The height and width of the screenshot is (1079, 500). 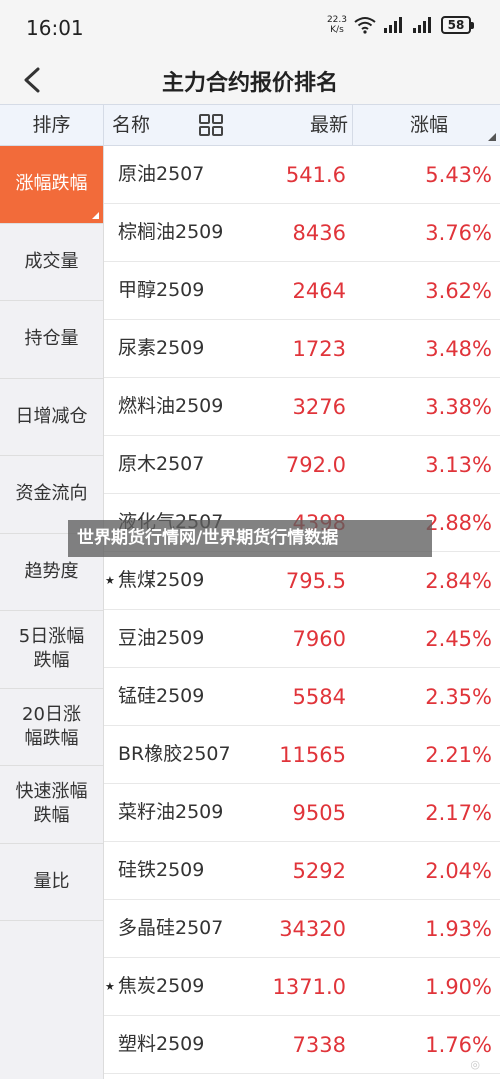 I want to click on table-row: 甲醇2509 2464 3.62%, so click(x=302, y=291).